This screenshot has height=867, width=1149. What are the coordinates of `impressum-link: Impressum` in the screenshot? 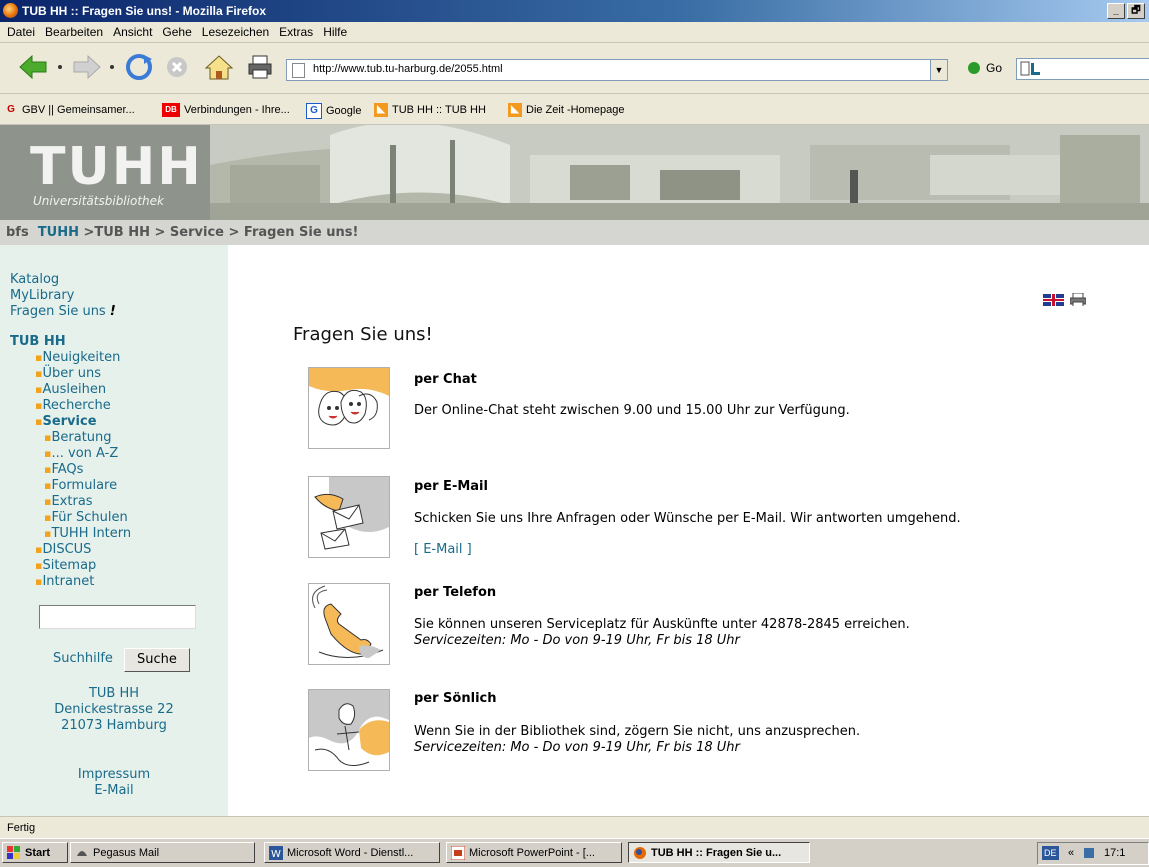 It's located at (114, 775).